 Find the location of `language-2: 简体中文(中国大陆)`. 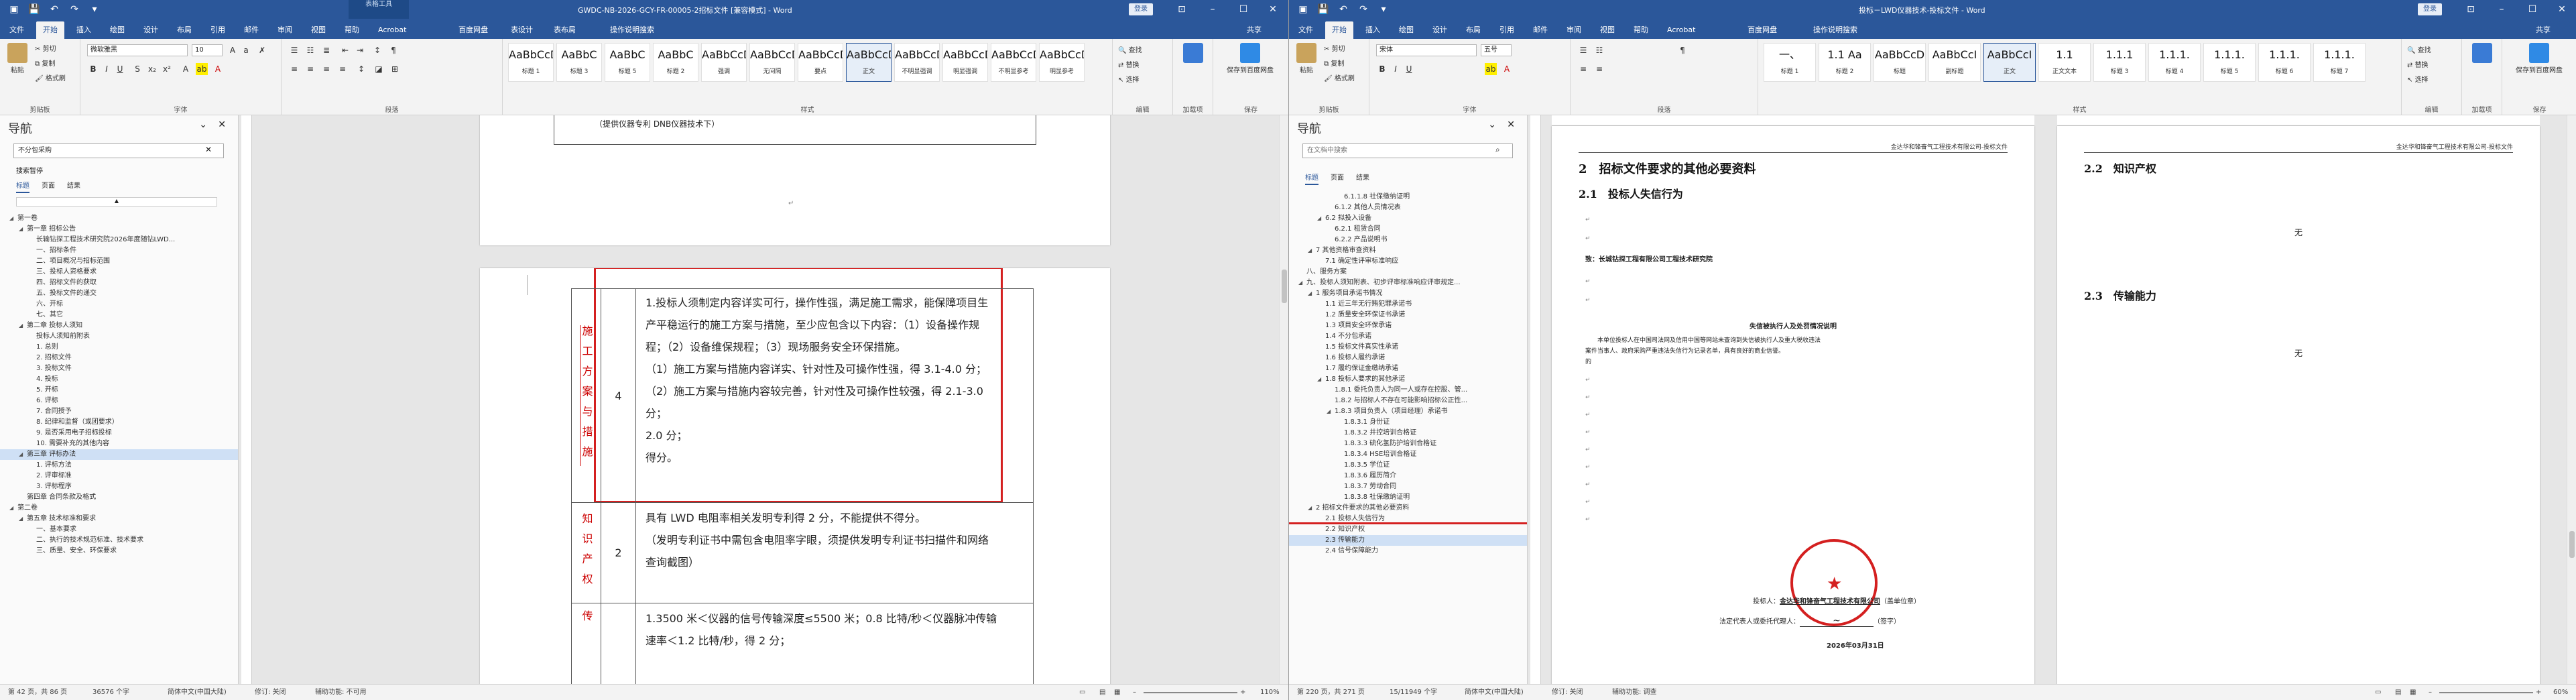

language-2: 简体中文(中国大陆) is located at coordinates (1494, 692).